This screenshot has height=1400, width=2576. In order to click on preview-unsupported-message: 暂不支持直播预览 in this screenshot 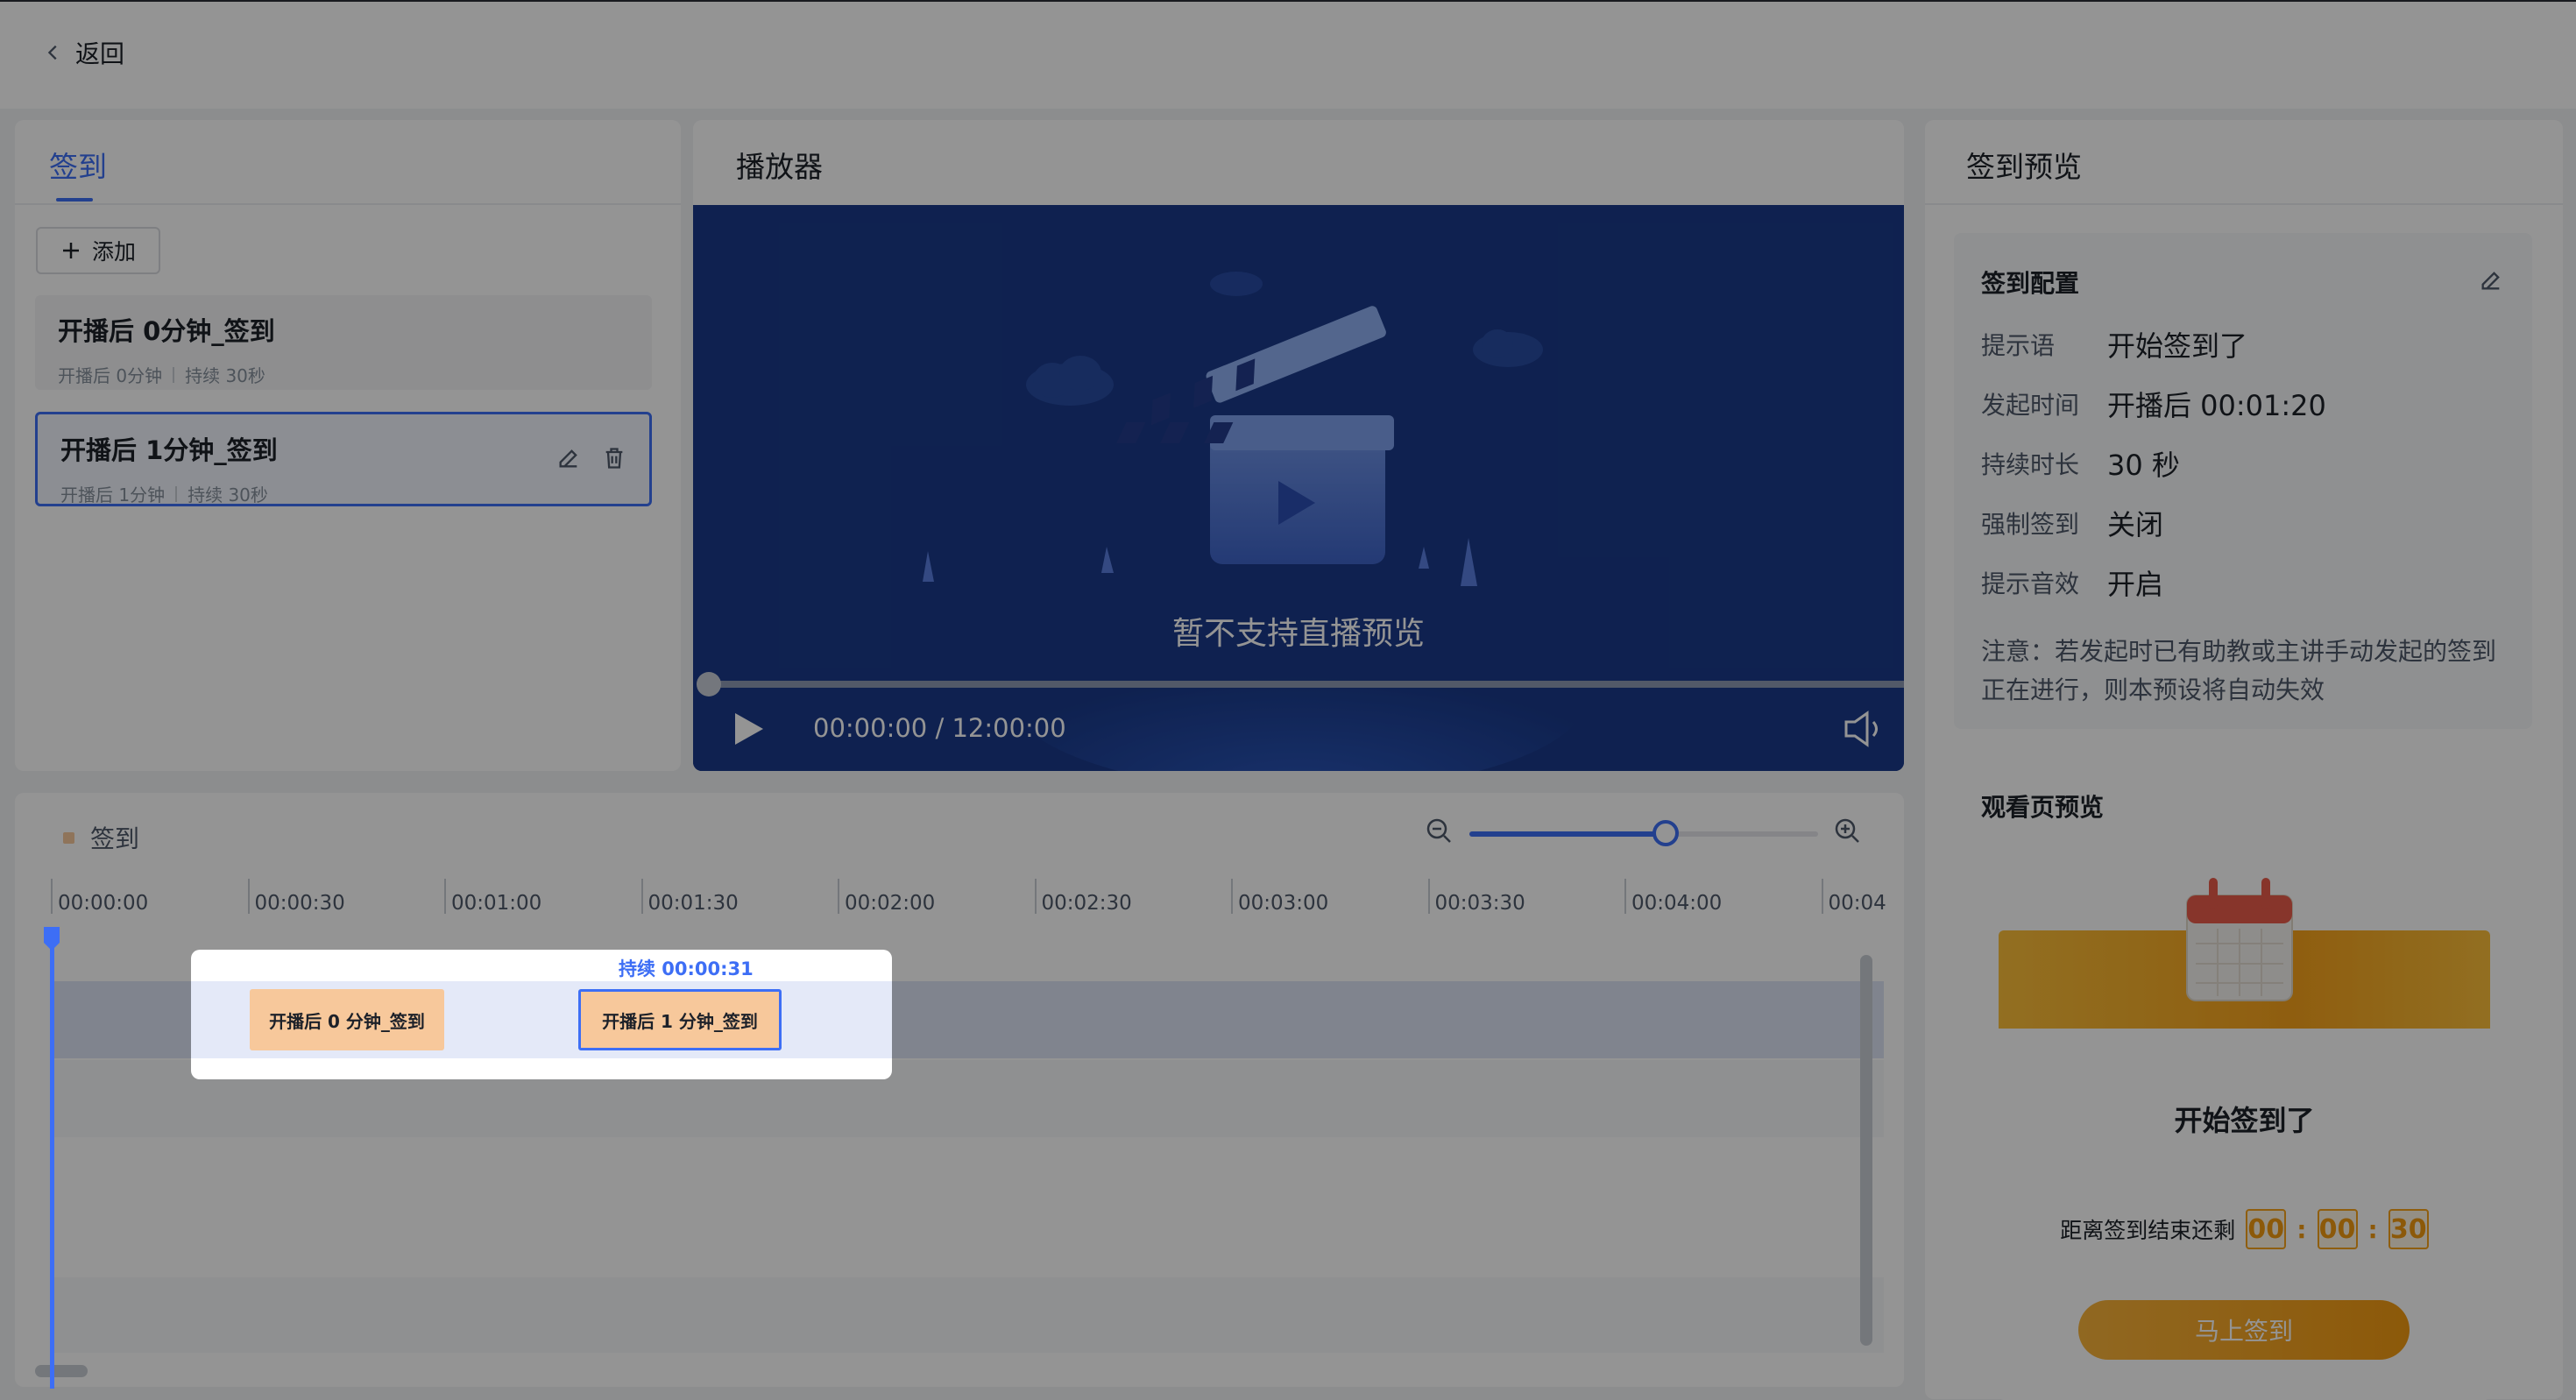, I will do `click(1298, 634)`.